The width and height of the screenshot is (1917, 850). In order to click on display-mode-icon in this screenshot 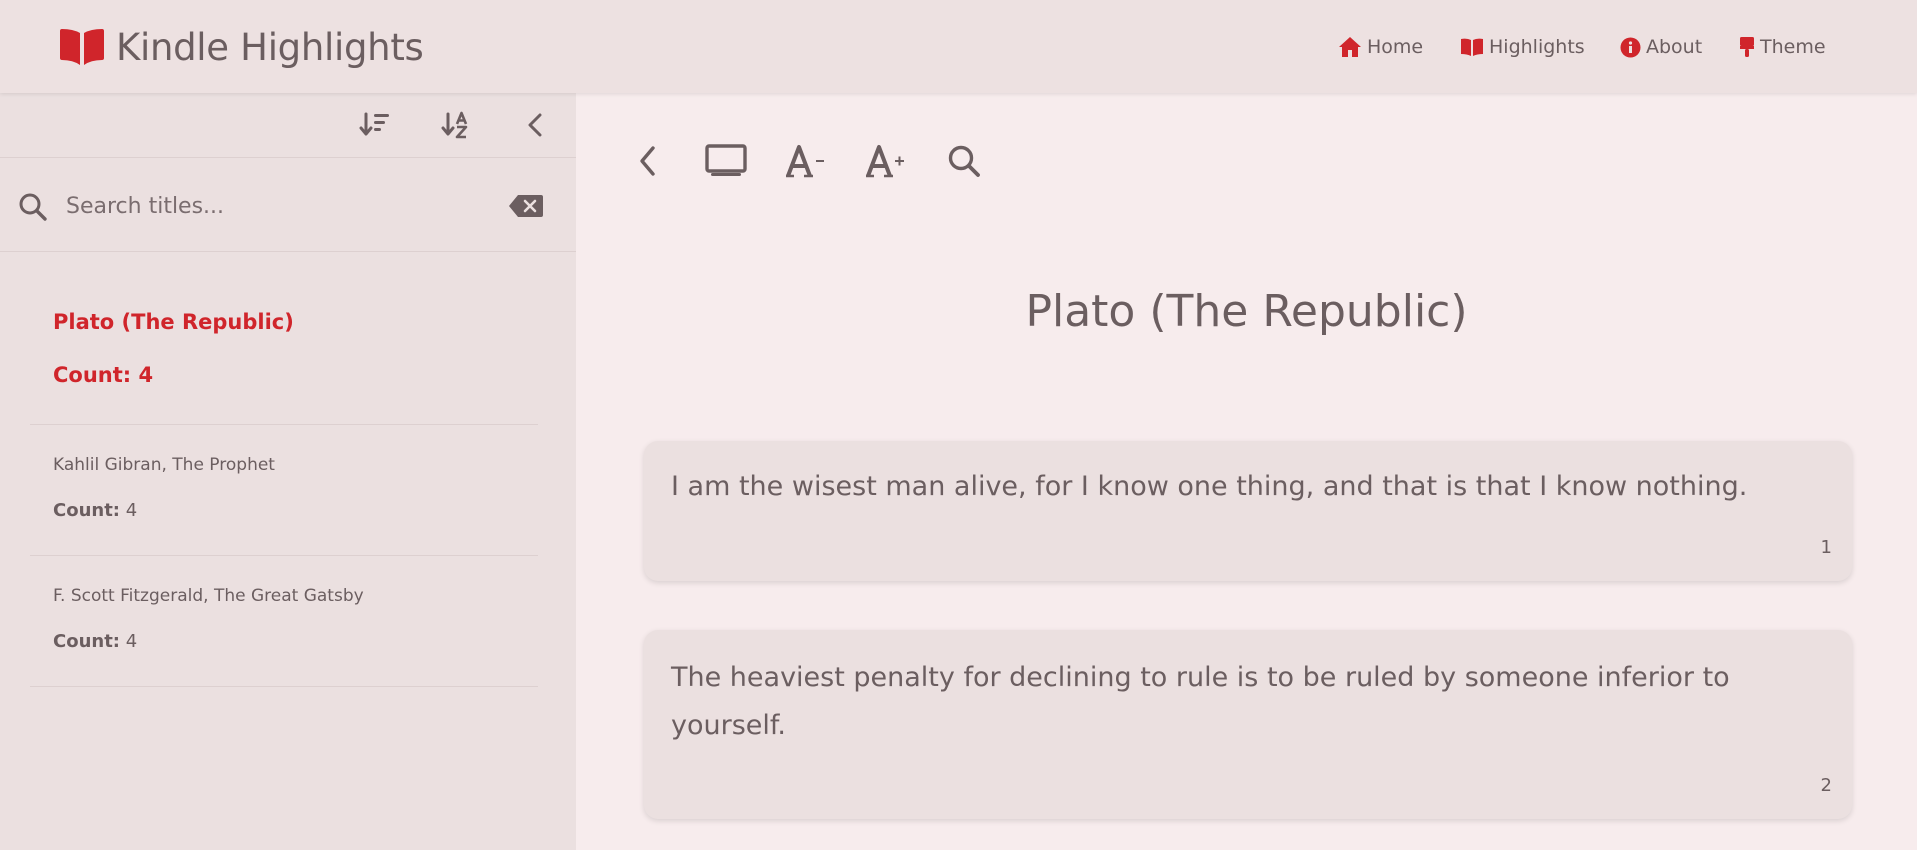, I will do `click(726, 163)`.